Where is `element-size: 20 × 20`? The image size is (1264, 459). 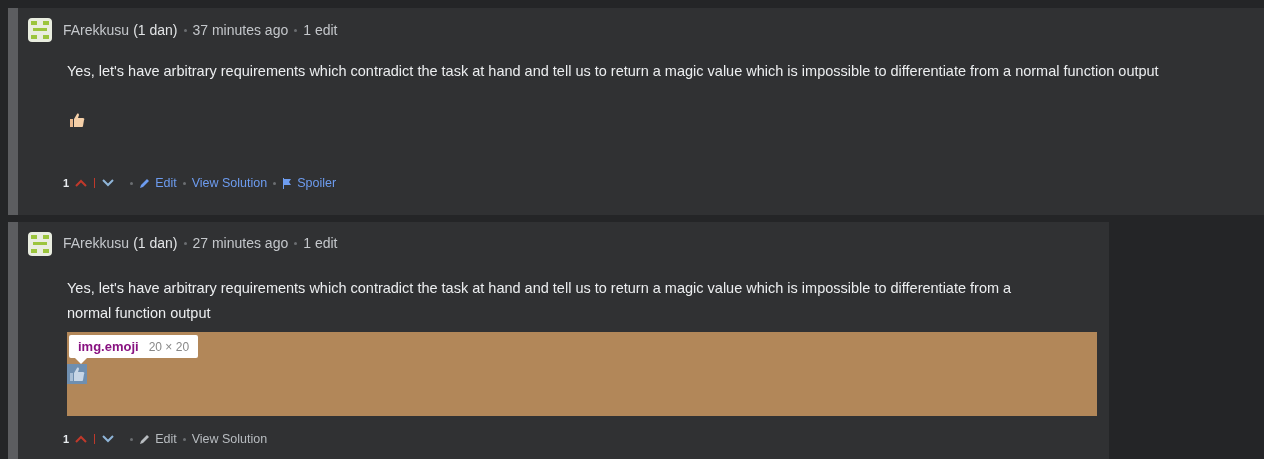 element-size: 20 × 20 is located at coordinates (169, 347).